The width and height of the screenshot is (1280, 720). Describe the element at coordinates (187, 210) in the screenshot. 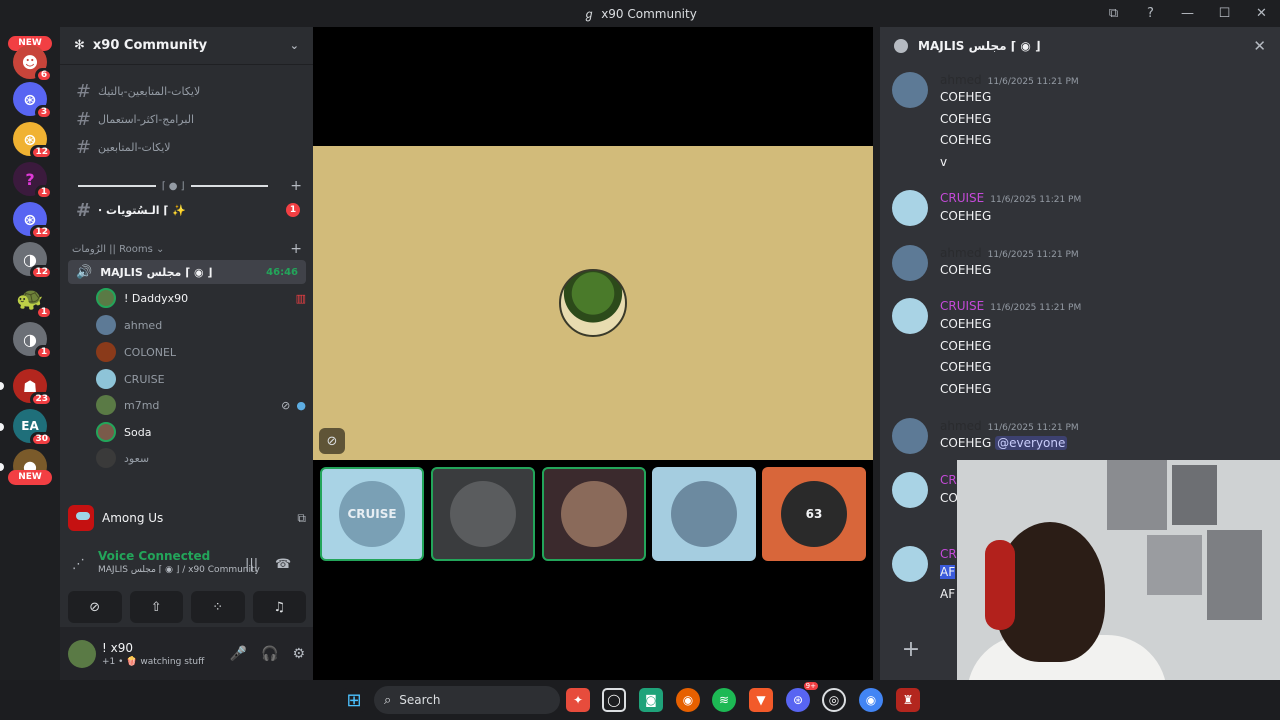

I see `text-channel-unread: # ⋅ الـسُتويات ⌈ ✨ 1` at that location.